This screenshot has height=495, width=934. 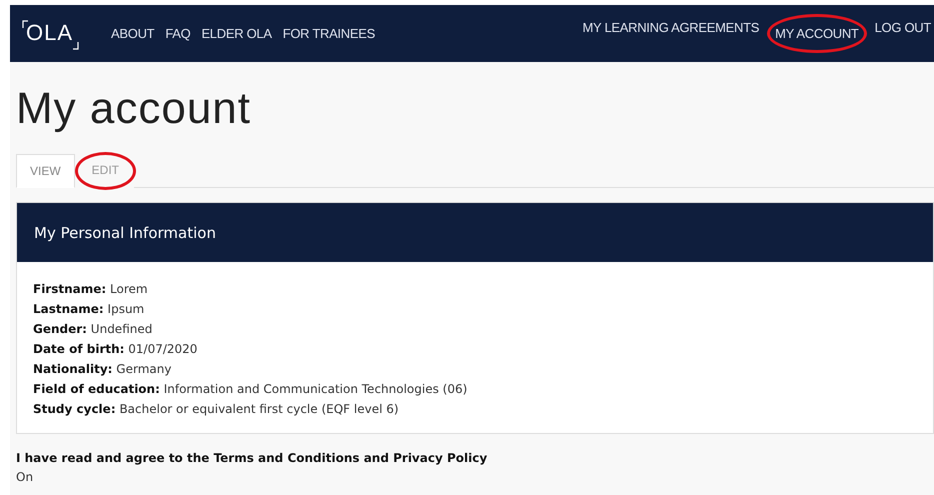 I want to click on panel-title: My Personal Information, so click(x=125, y=233).